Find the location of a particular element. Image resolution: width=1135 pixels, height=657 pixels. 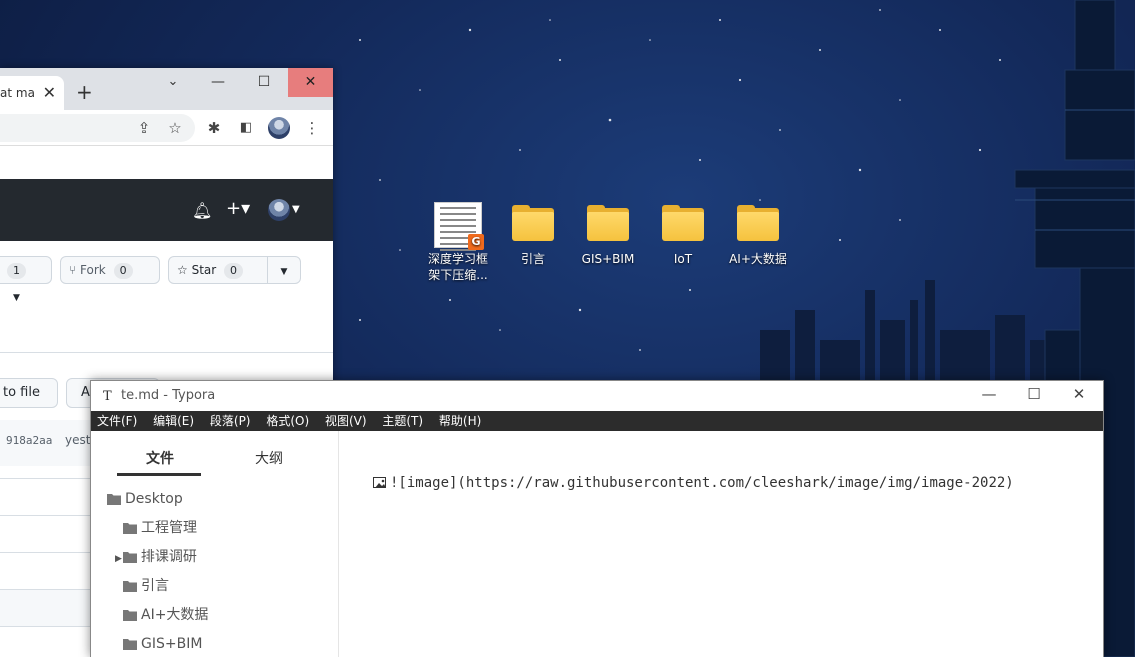

typora-titlebar: T te.md - Typora — ☐ ✕ is located at coordinates (597, 396).